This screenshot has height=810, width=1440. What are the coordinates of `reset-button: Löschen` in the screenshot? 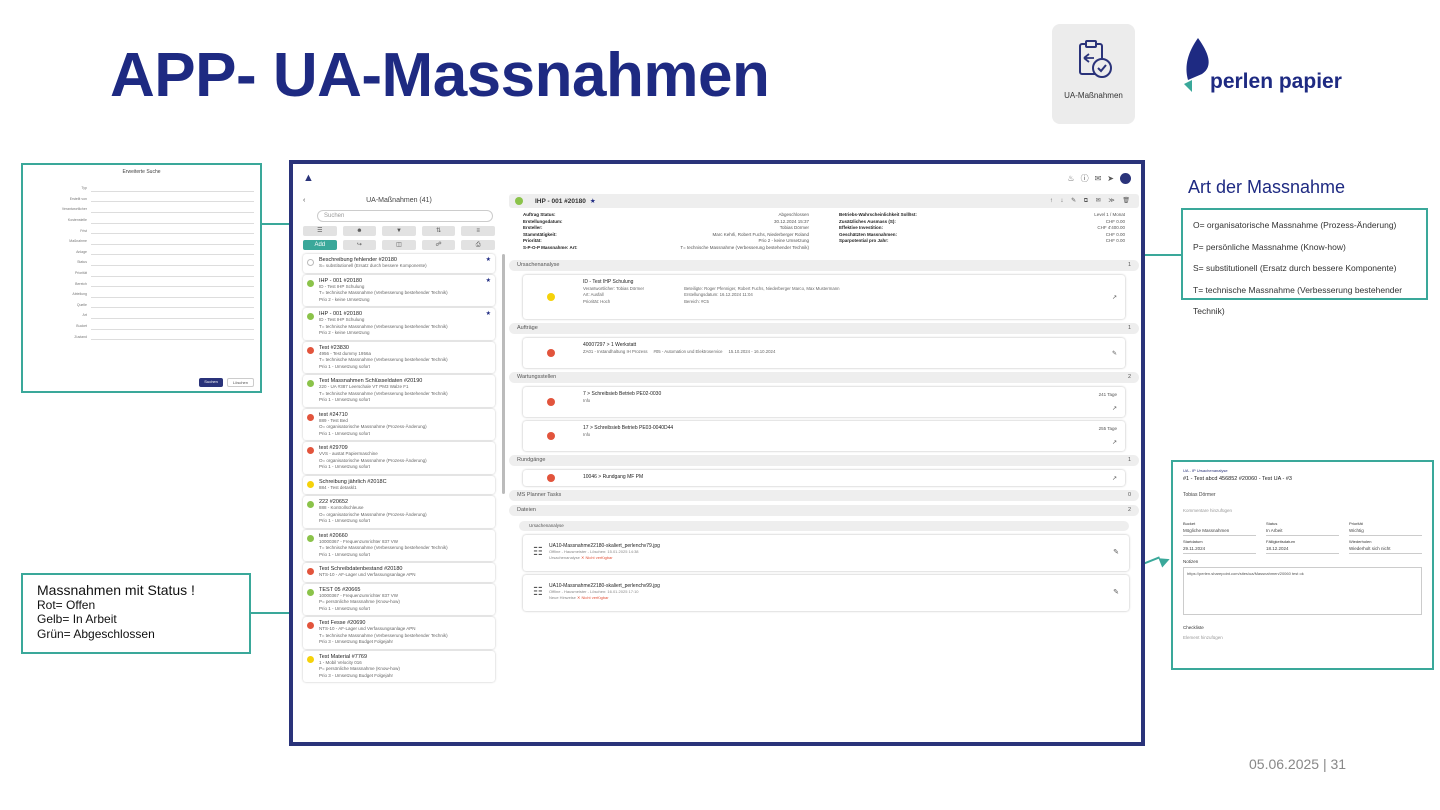 It's located at (240, 382).